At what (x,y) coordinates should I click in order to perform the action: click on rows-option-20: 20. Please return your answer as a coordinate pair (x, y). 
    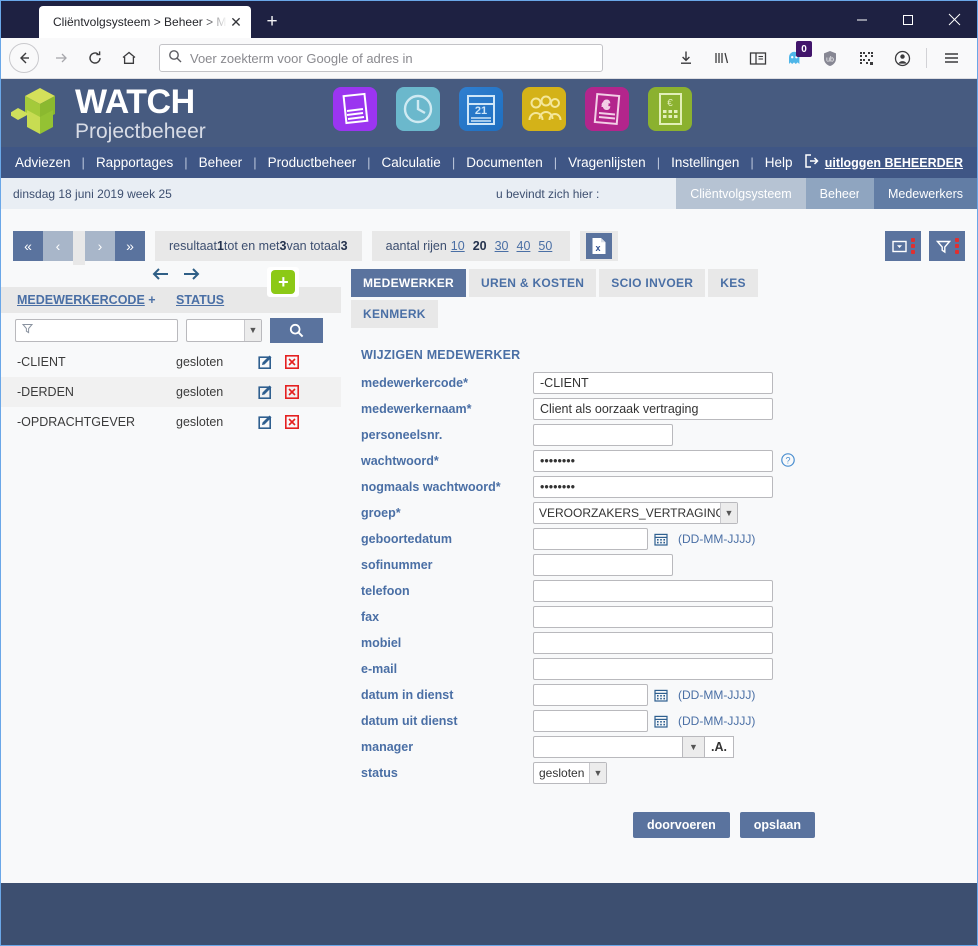
    Looking at the image, I should click on (480, 246).